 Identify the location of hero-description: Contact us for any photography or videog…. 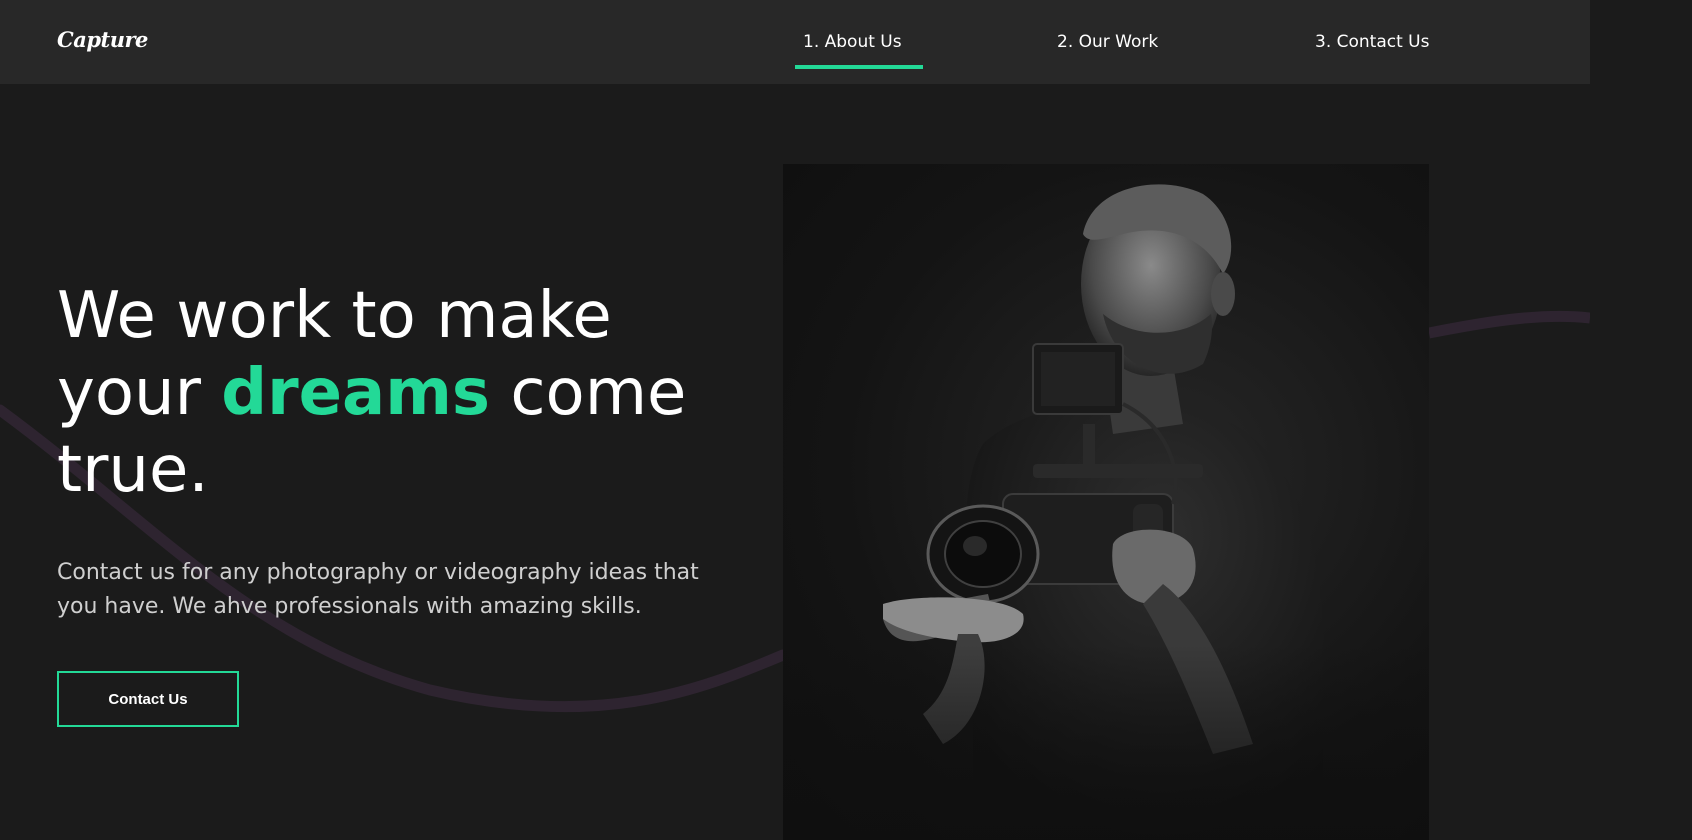
(378, 590).